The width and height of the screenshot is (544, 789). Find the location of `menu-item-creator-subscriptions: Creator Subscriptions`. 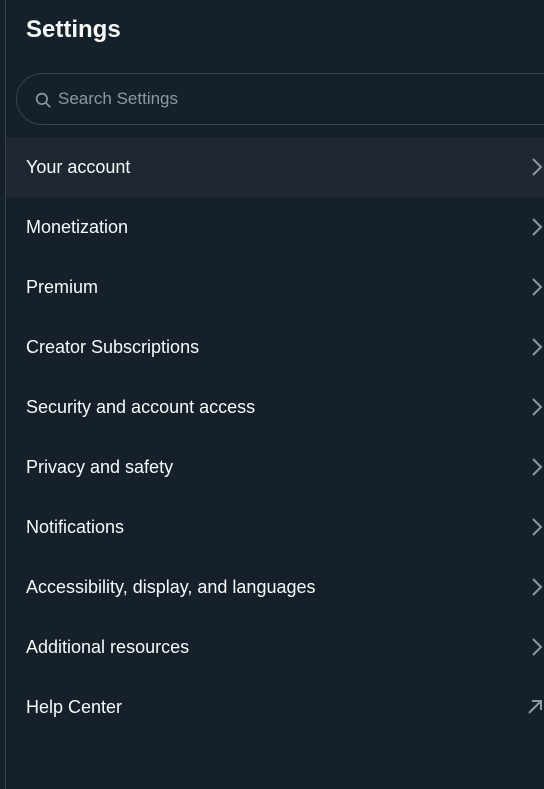

menu-item-creator-subscriptions: Creator Subscriptions is located at coordinates (275, 347).